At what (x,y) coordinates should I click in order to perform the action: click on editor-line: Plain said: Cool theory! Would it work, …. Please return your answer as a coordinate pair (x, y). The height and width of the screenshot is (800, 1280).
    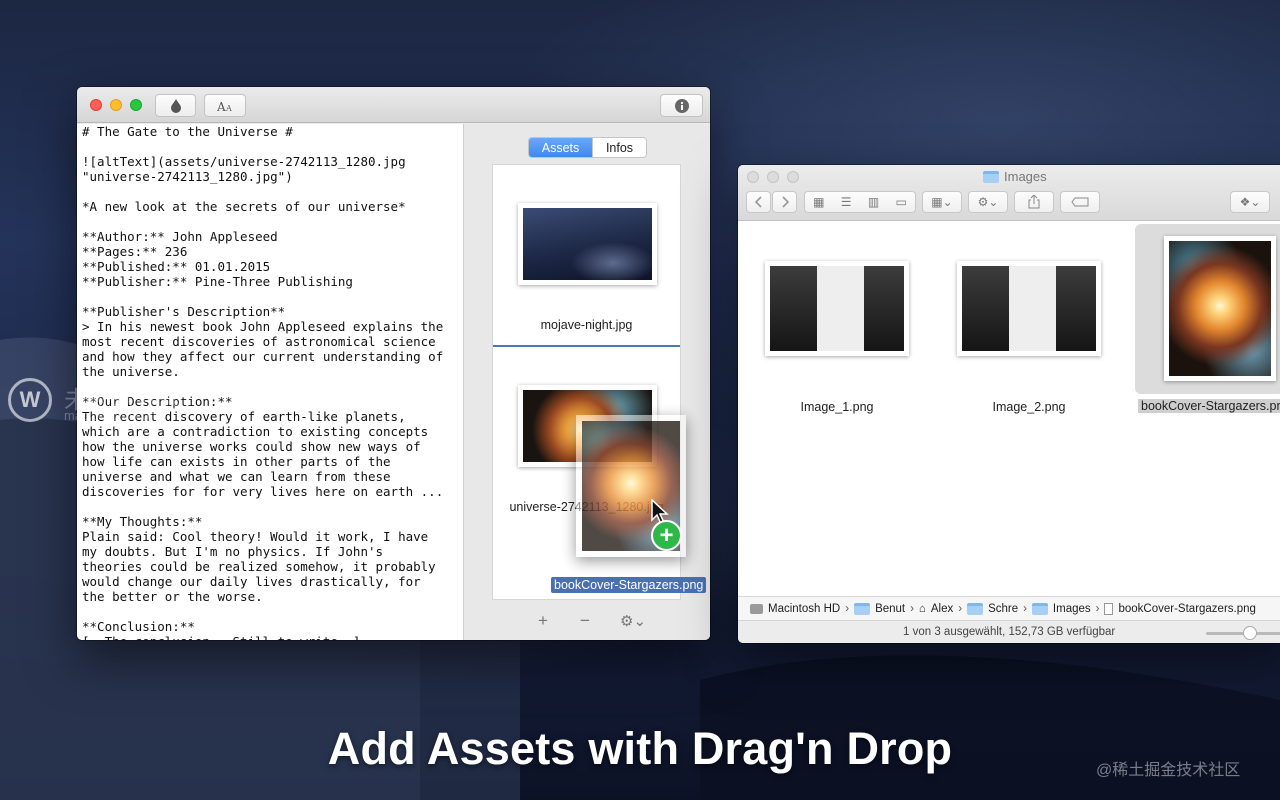
    Looking at the image, I should click on (255, 536).